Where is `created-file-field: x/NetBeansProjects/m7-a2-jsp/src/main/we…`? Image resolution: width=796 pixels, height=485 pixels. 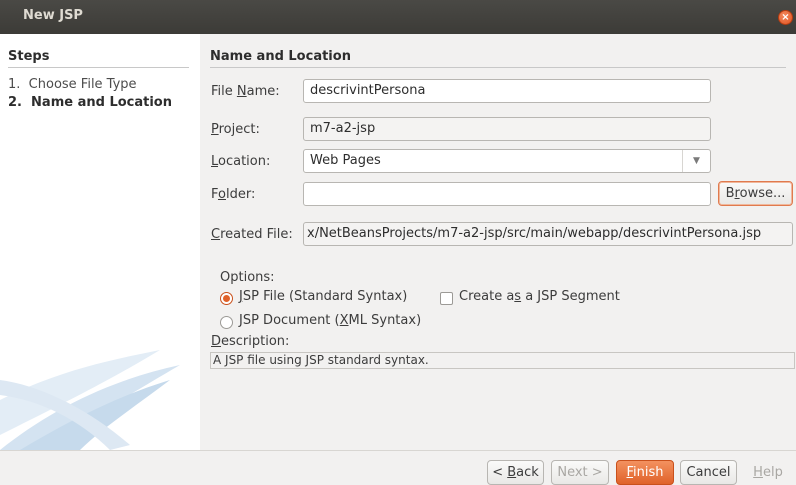
created-file-field: x/NetBeansProjects/m7-a2-jsp/src/main/we… is located at coordinates (548, 234).